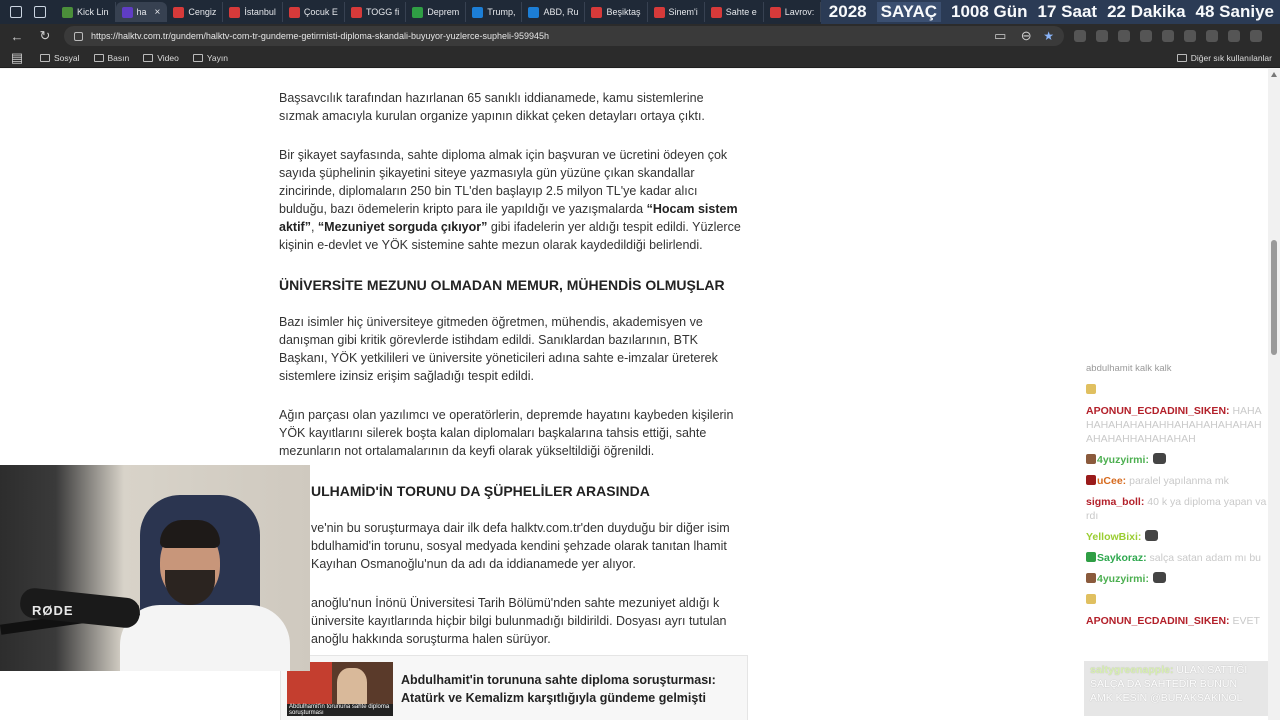  Describe the element at coordinates (1129, 368) in the screenshot. I see `chat-message: abdulhamit kalk kalk` at that location.